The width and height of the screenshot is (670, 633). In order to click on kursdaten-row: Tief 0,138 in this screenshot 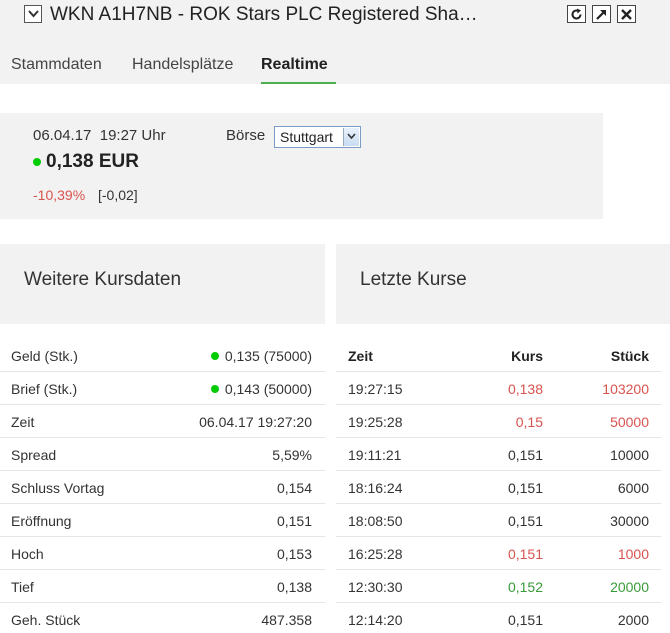, I will do `click(162, 586)`.